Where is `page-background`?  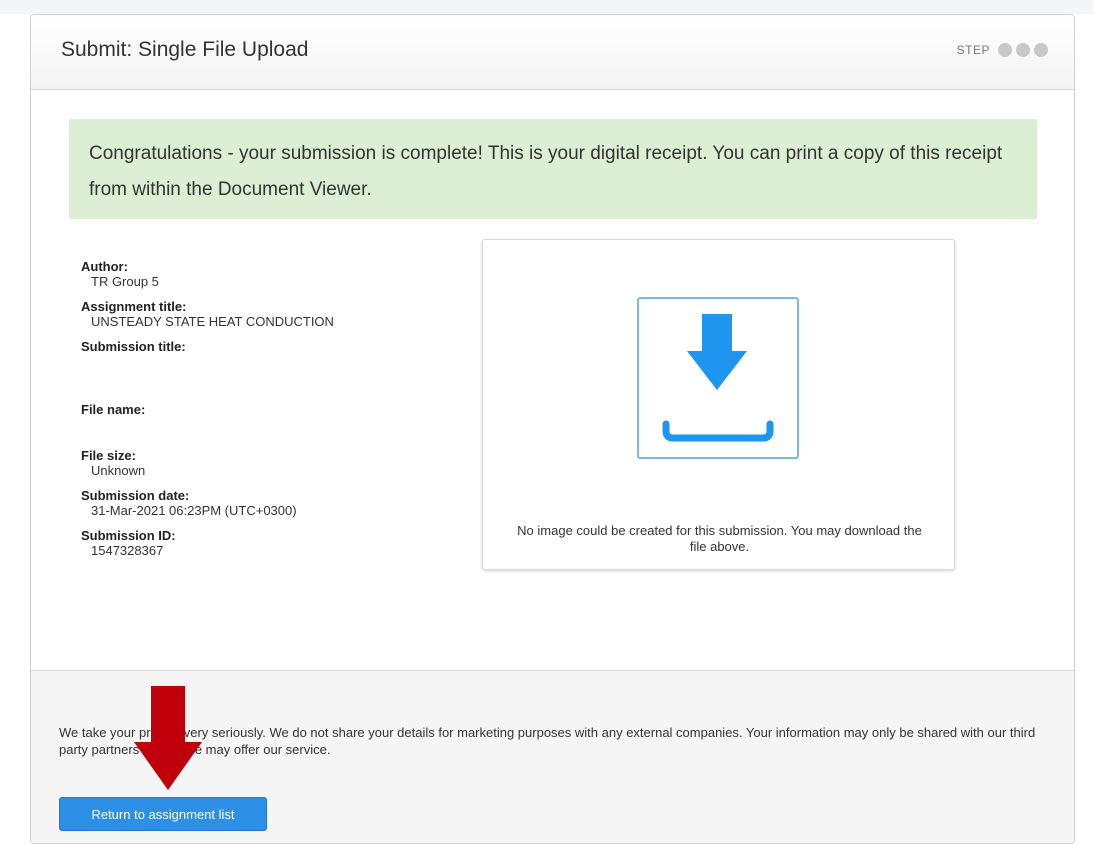 page-background is located at coordinates (546, 7).